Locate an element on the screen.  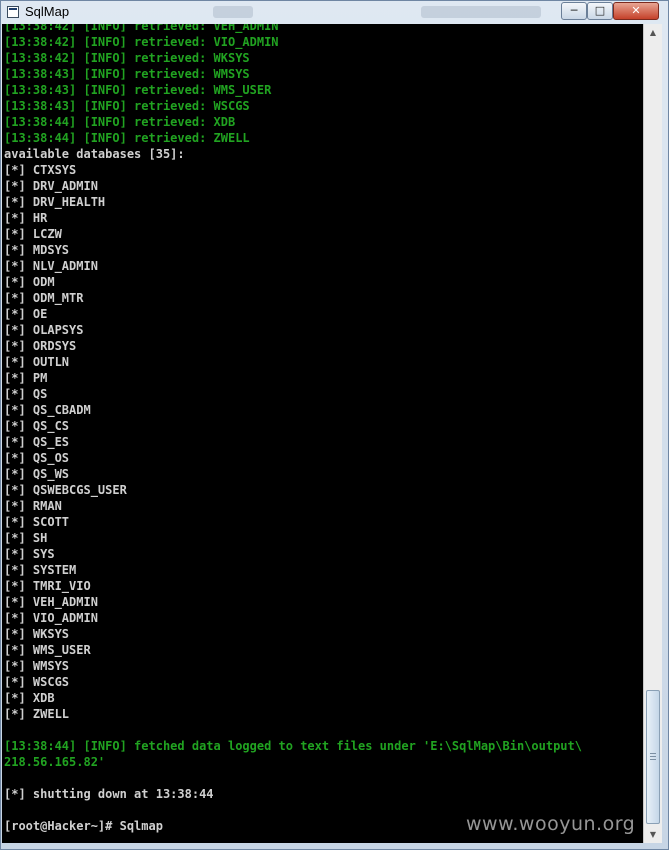
terminal-line: [*] QS_CS is located at coordinates (37, 426).